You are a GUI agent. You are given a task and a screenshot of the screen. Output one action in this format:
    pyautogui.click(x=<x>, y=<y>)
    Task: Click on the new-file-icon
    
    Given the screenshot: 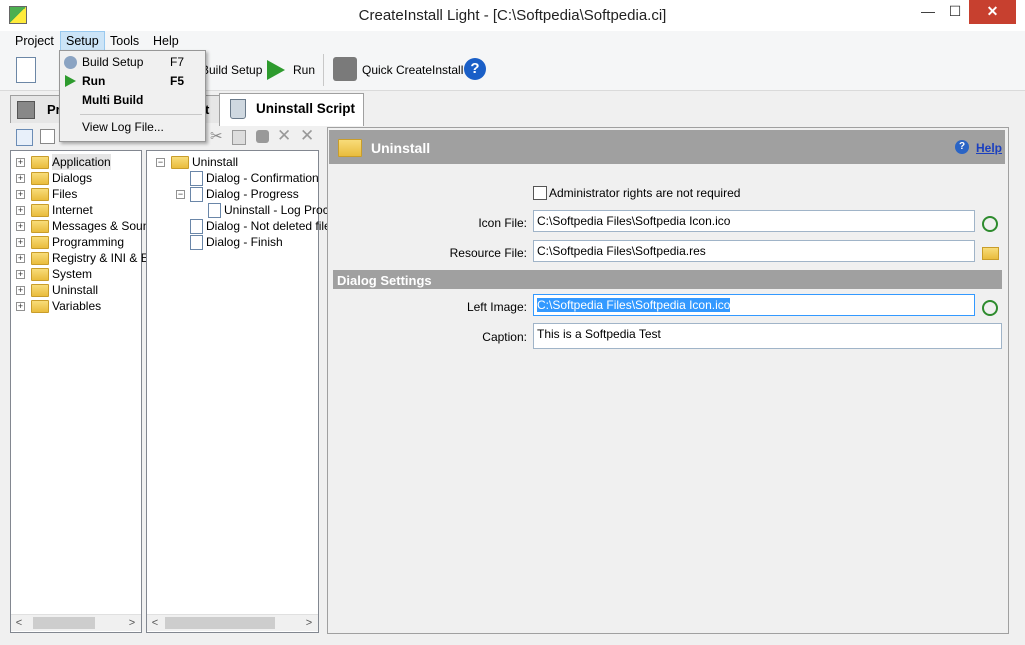 What is the action you would take?
    pyautogui.click(x=26, y=70)
    